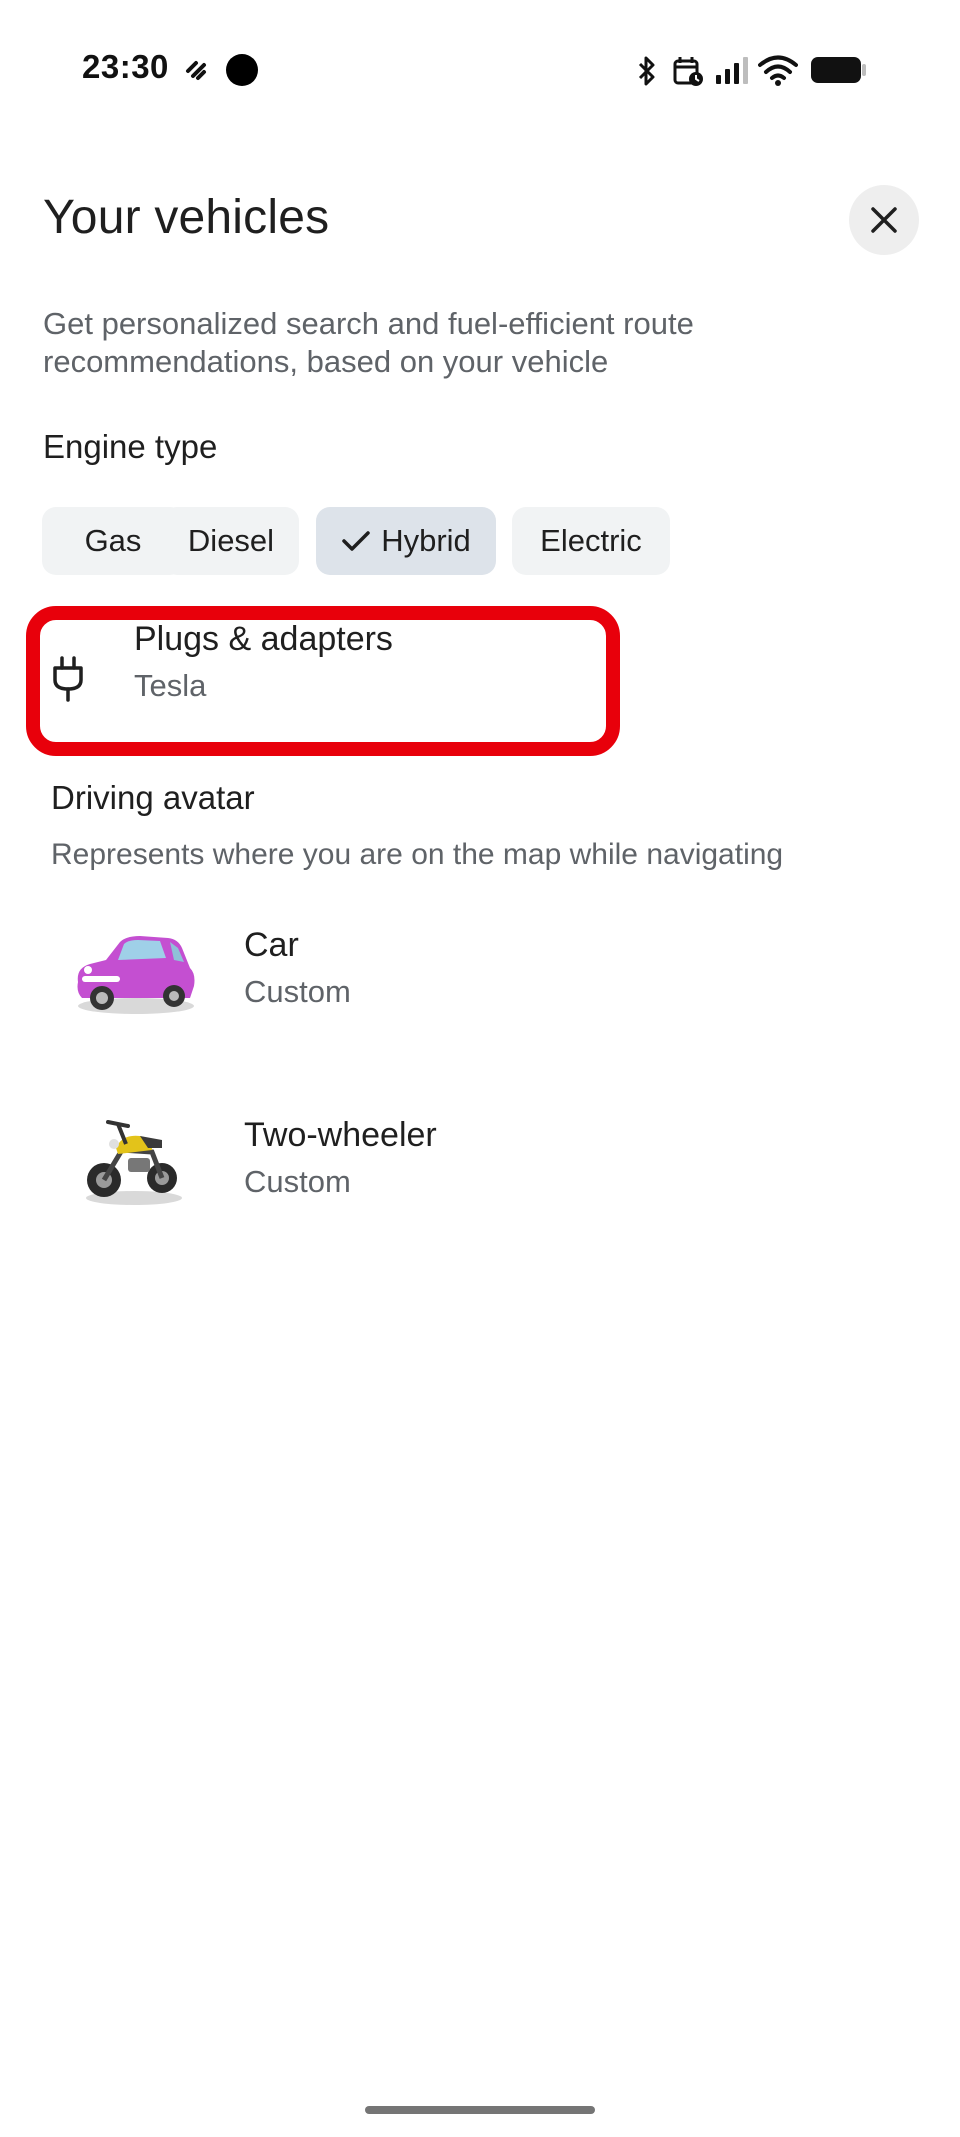  What do you see at coordinates (186, 217) in the screenshot?
I see `page-title: Your vehicles` at bounding box center [186, 217].